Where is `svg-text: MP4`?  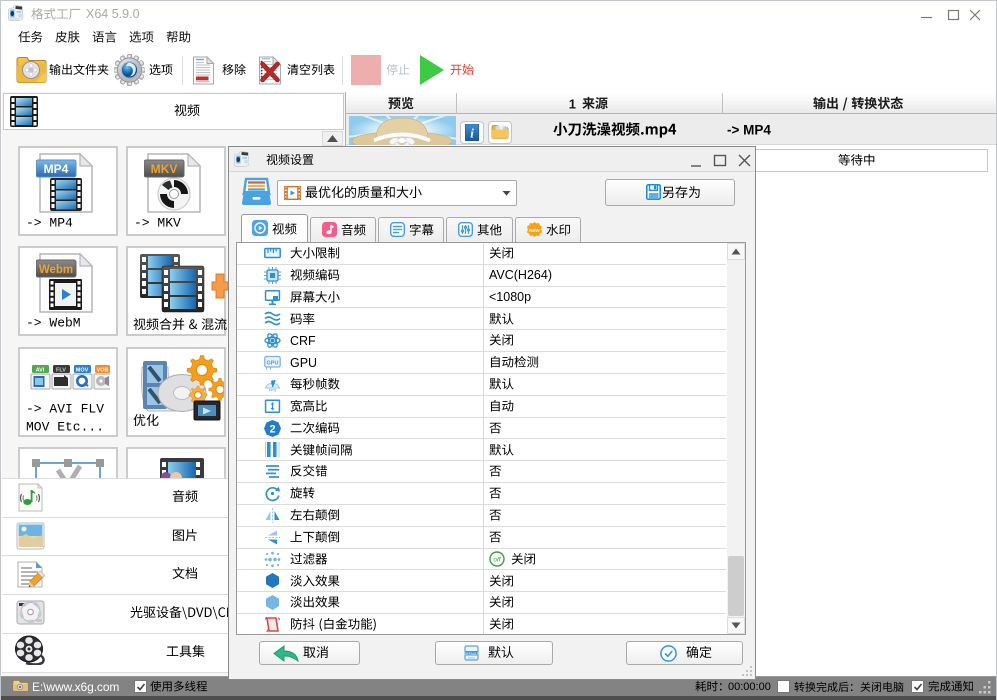
svg-text: MP4 is located at coordinates (56, 169).